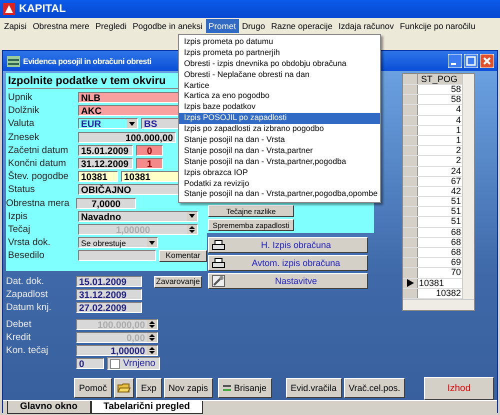  Describe the element at coordinates (279, 118) in the screenshot. I see `menu-item: Izpis POSOJIL po zapadlosti` at that location.